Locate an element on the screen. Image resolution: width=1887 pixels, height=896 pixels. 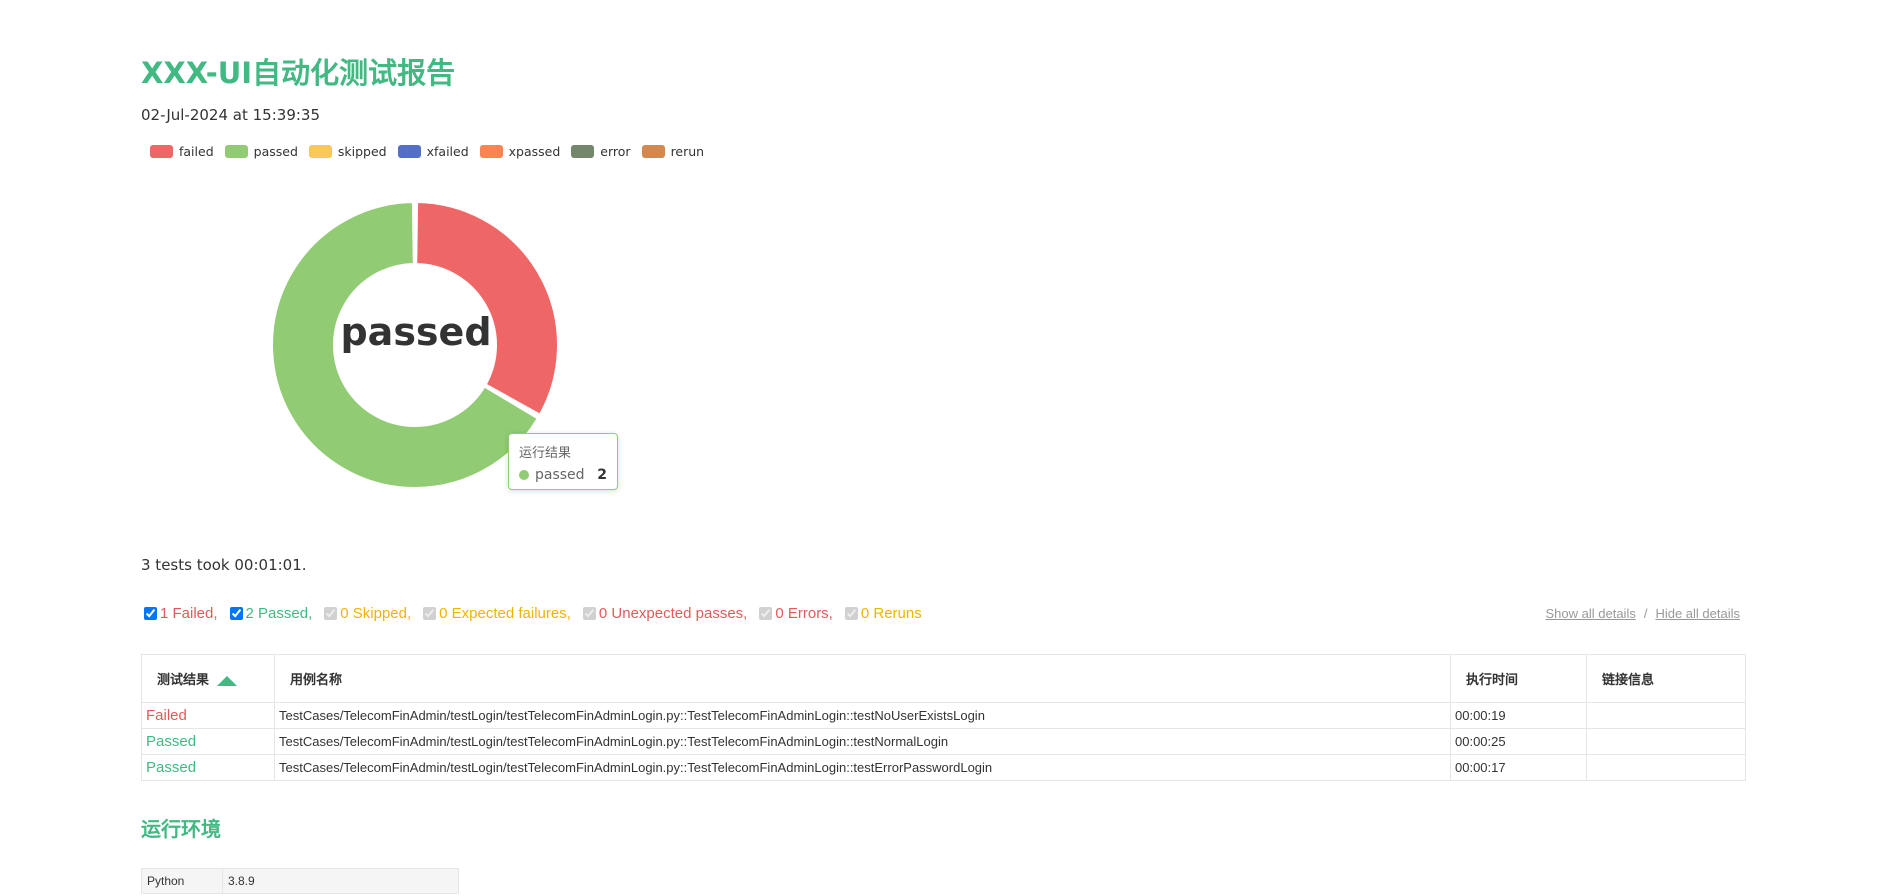
header-links: 链接信息 is located at coordinates (1666, 678).